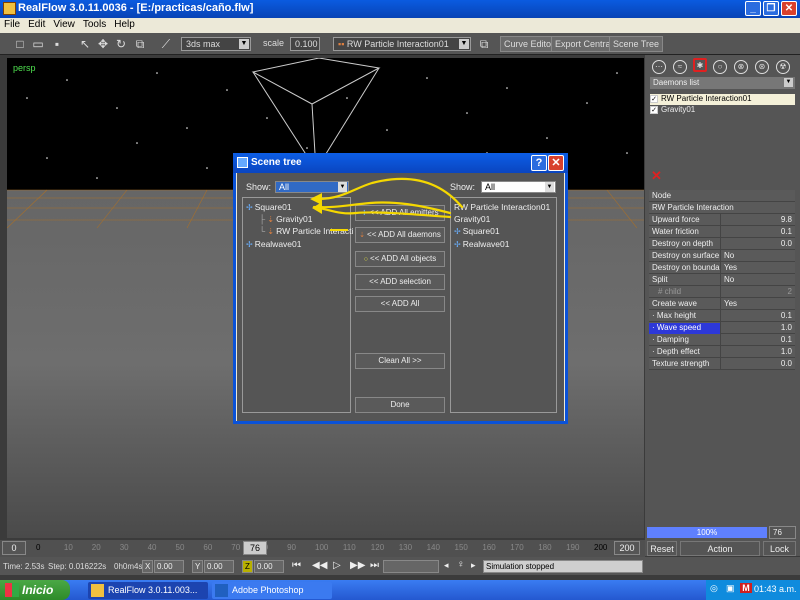  What do you see at coordinates (57, 44) in the screenshot?
I see `save-icon: ▪` at bounding box center [57, 44].